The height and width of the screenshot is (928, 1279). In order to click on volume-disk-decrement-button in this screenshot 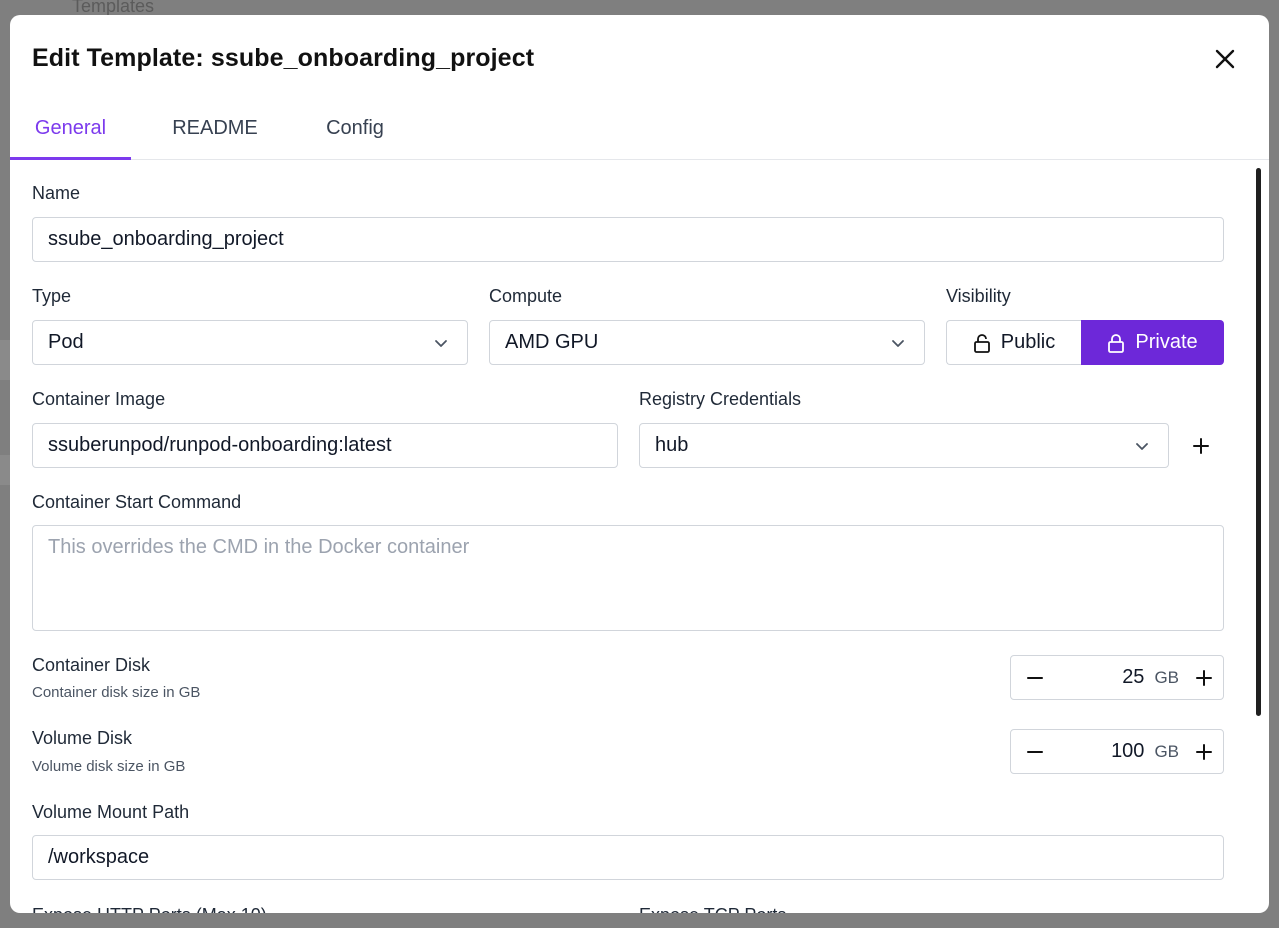, I will do `click(1035, 751)`.